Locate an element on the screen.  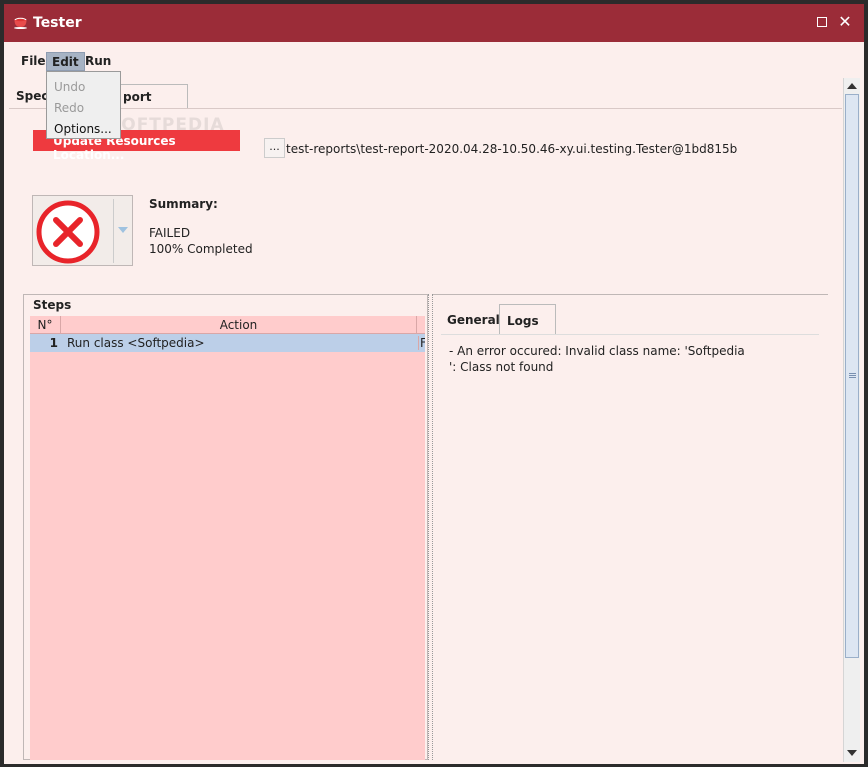
tab-logs: Logs is located at coordinates (527, 319).